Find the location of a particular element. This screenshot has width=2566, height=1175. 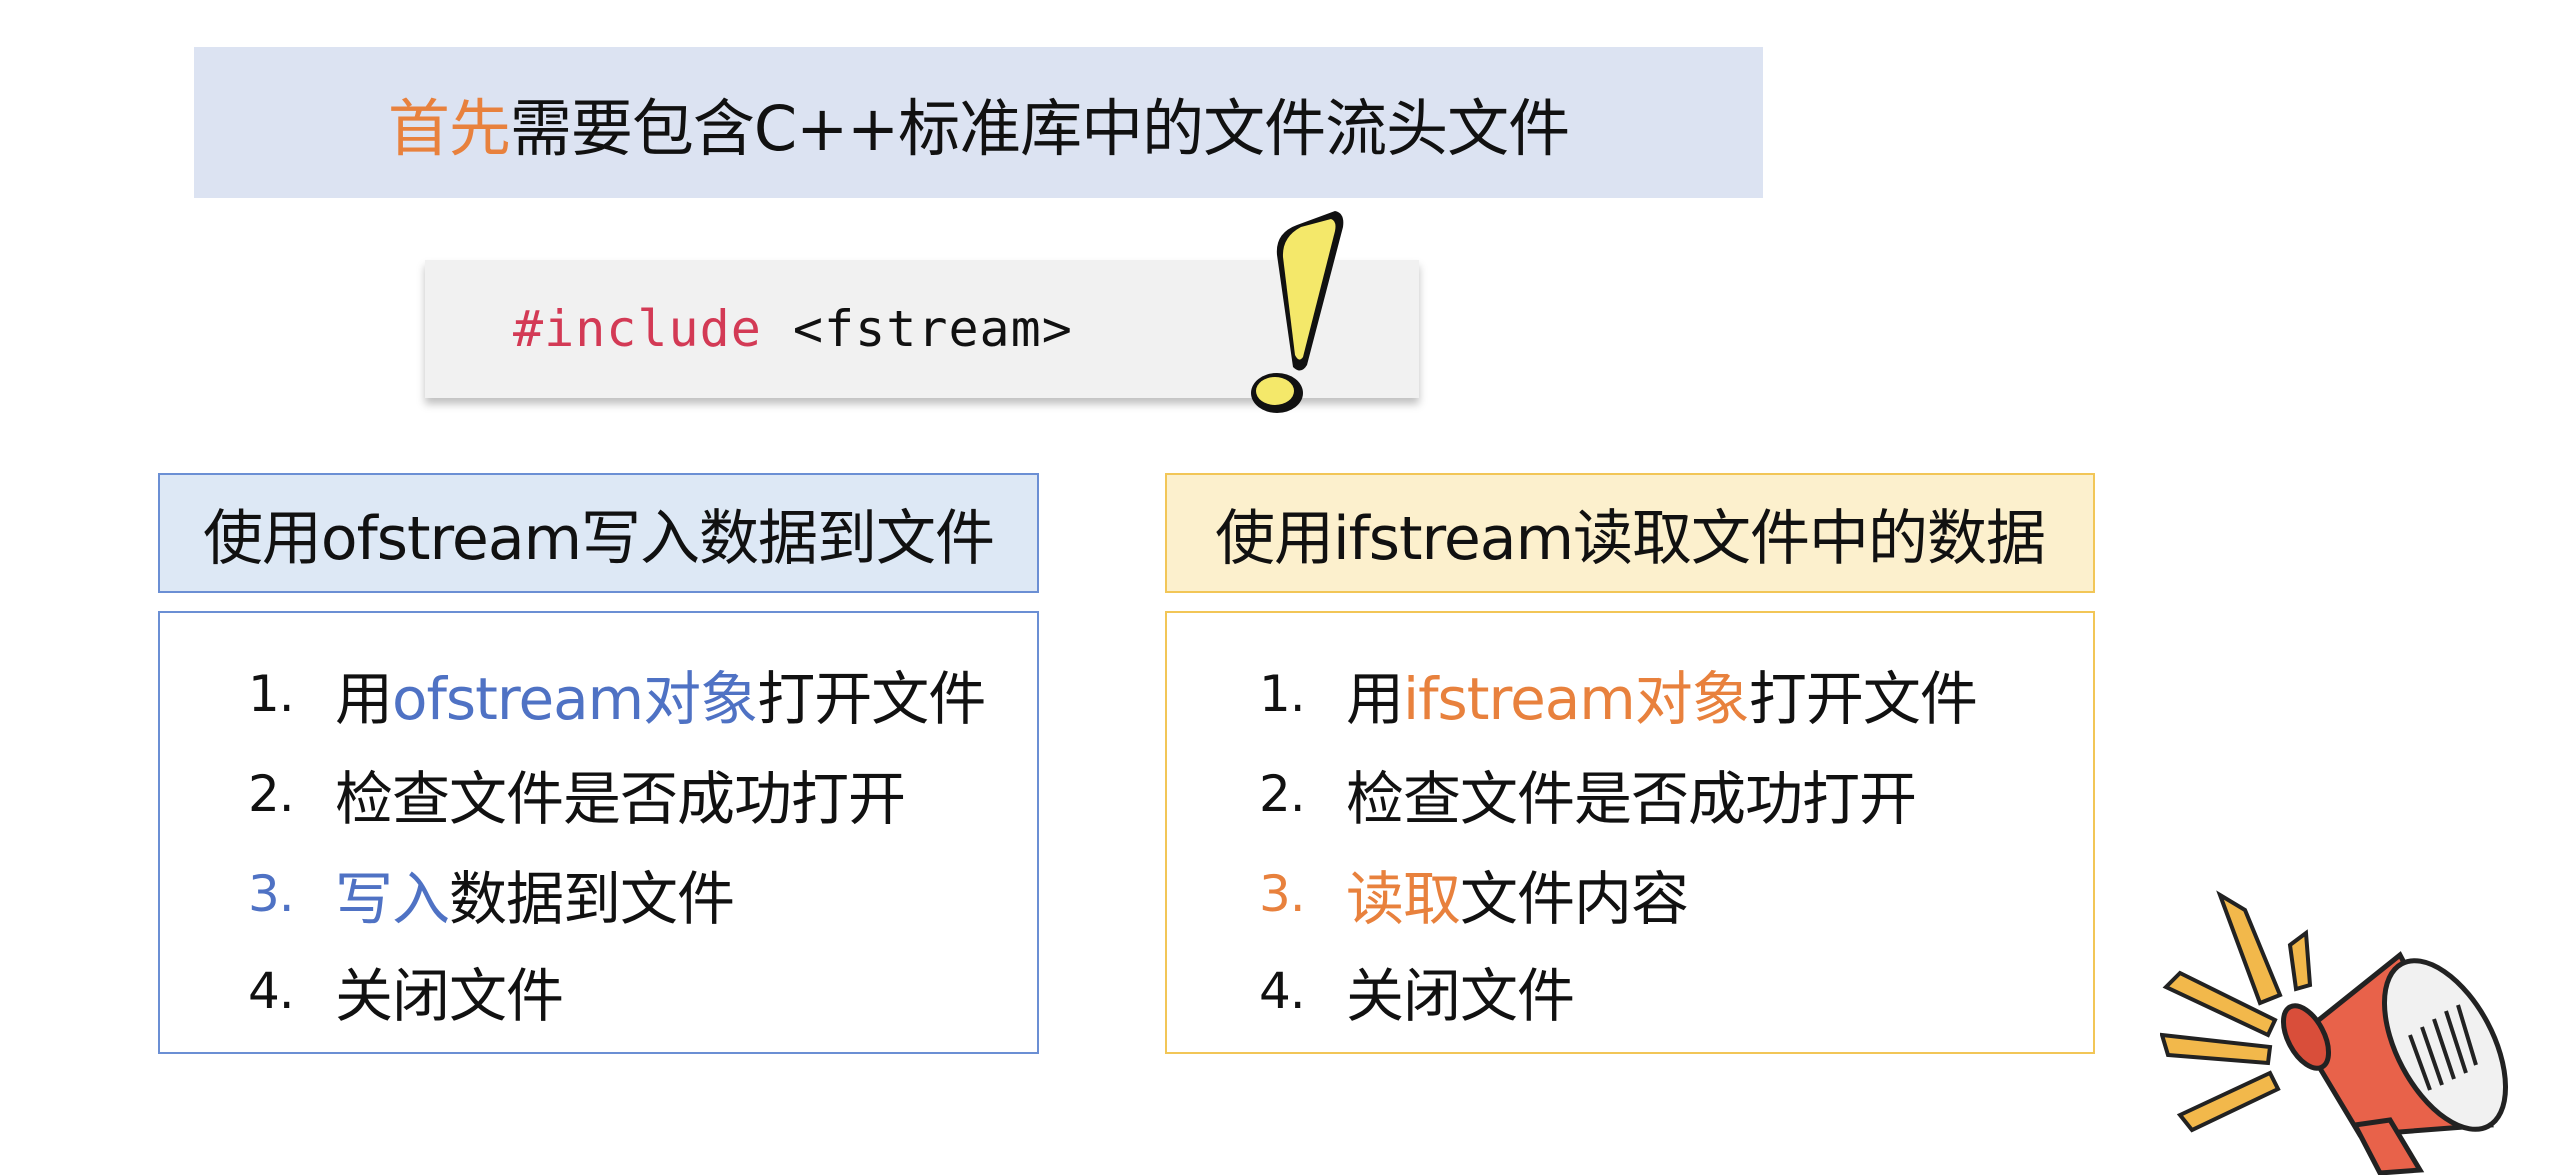

code-line: #include <fstream> is located at coordinates (793, 329).